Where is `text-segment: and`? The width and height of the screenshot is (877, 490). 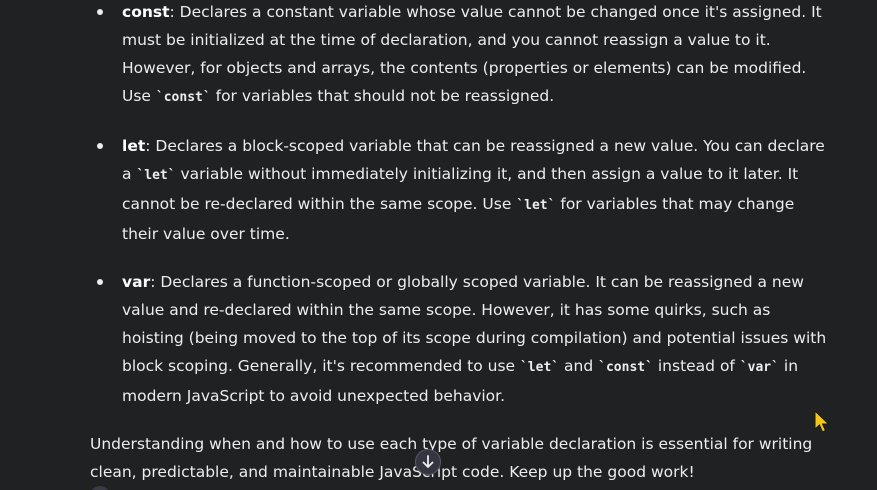 text-segment: and is located at coordinates (579, 366).